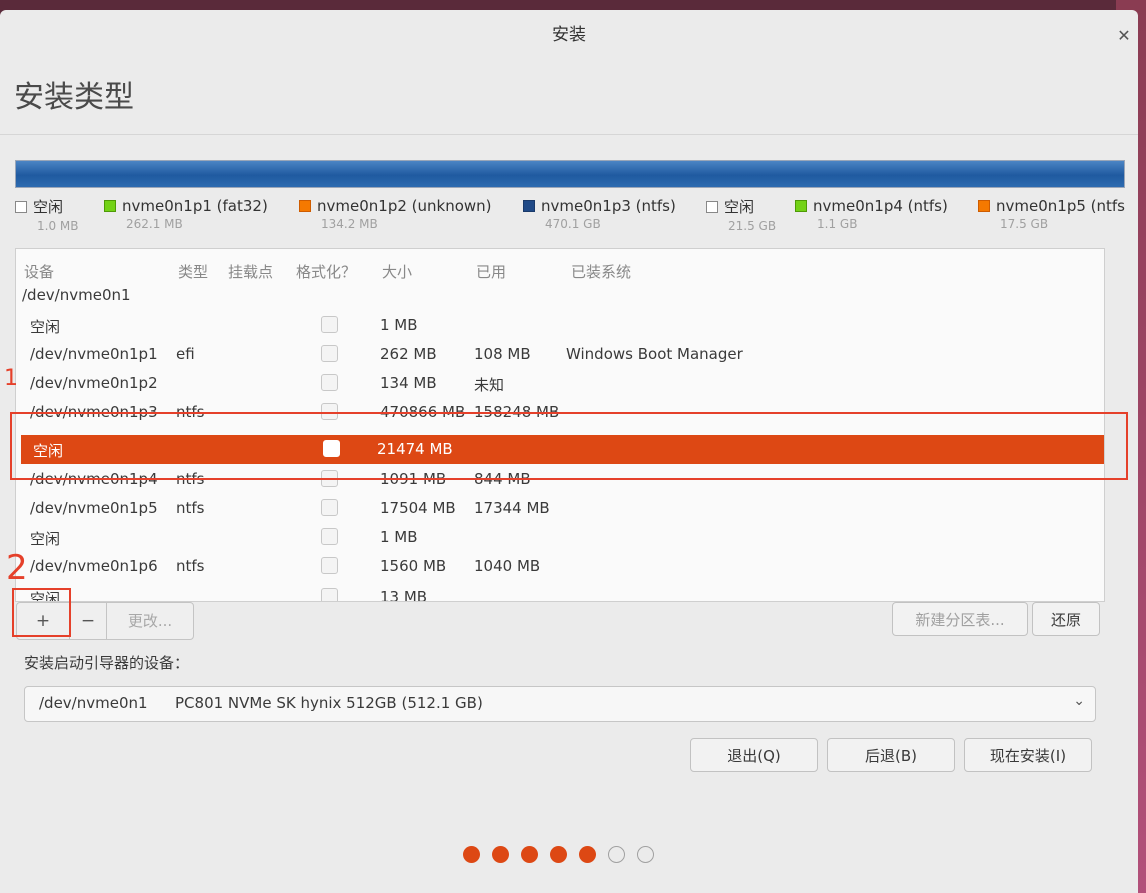 The image size is (1146, 893). What do you see at coordinates (418, 508) in the screenshot?
I see `cell-size: 17504 MB` at bounding box center [418, 508].